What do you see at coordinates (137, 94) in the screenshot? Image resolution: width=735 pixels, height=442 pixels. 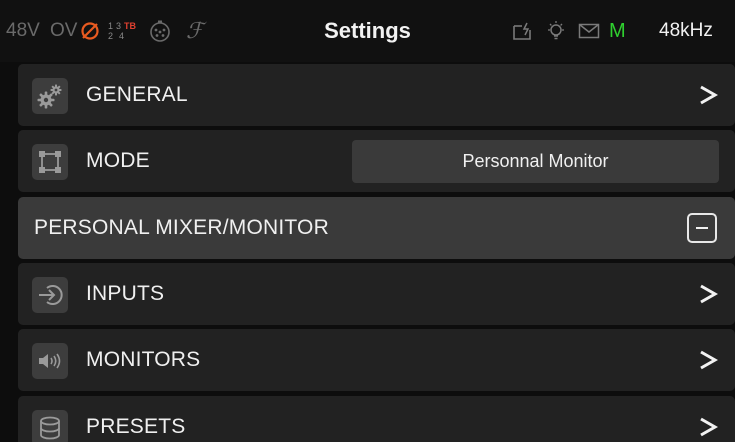 I see `row-label-general: GENERAL` at bounding box center [137, 94].